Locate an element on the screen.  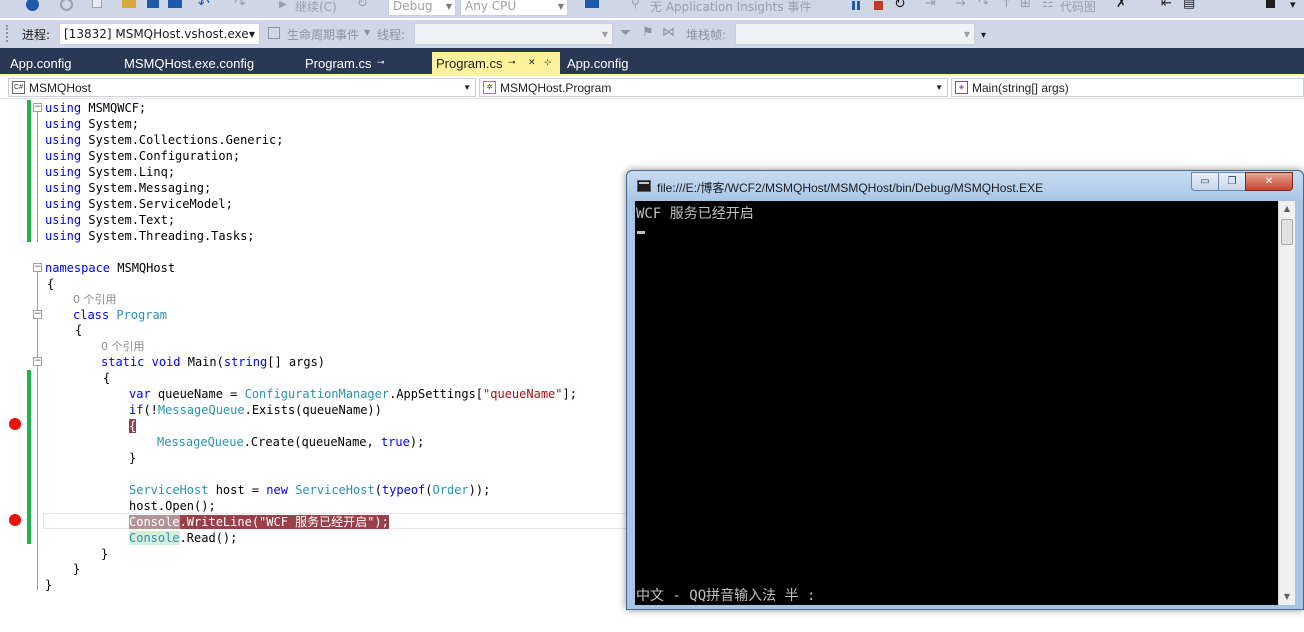
tab-app-config: App.config is located at coordinates (40, 63).